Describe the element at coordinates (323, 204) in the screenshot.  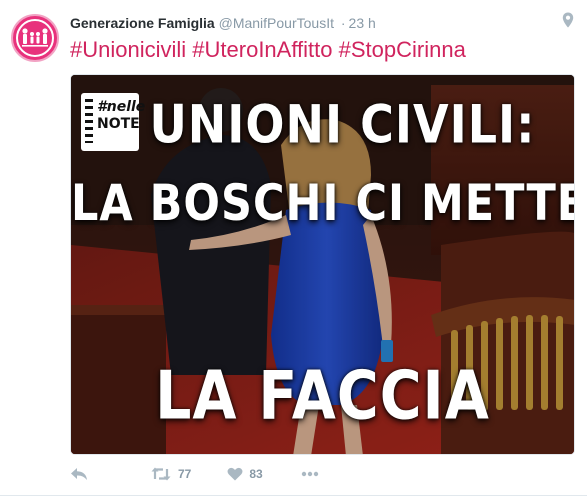
I see `image-headline-line2: LA BOSCHI CI METTE` at that location.